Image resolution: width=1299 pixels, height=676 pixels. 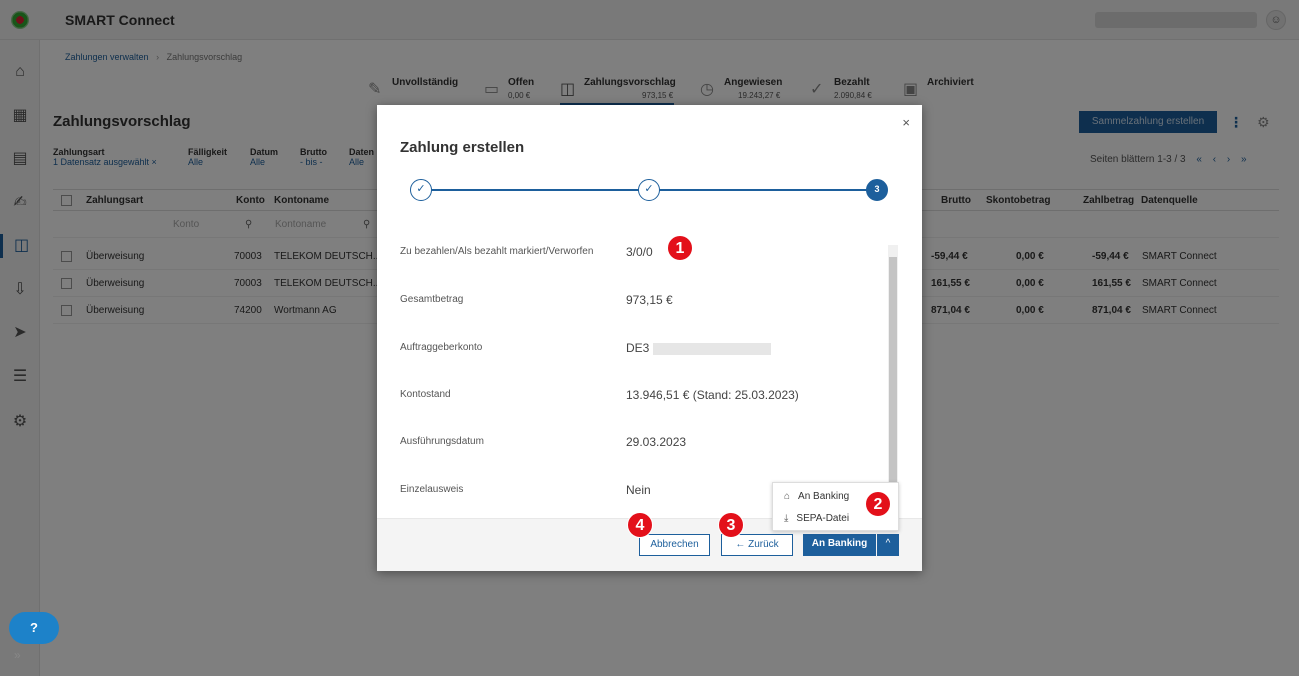 What do you see at coordinates (640, 525) in the screenshot?
I see `callout-badge-4: 4` at bounding box center [640, 525].